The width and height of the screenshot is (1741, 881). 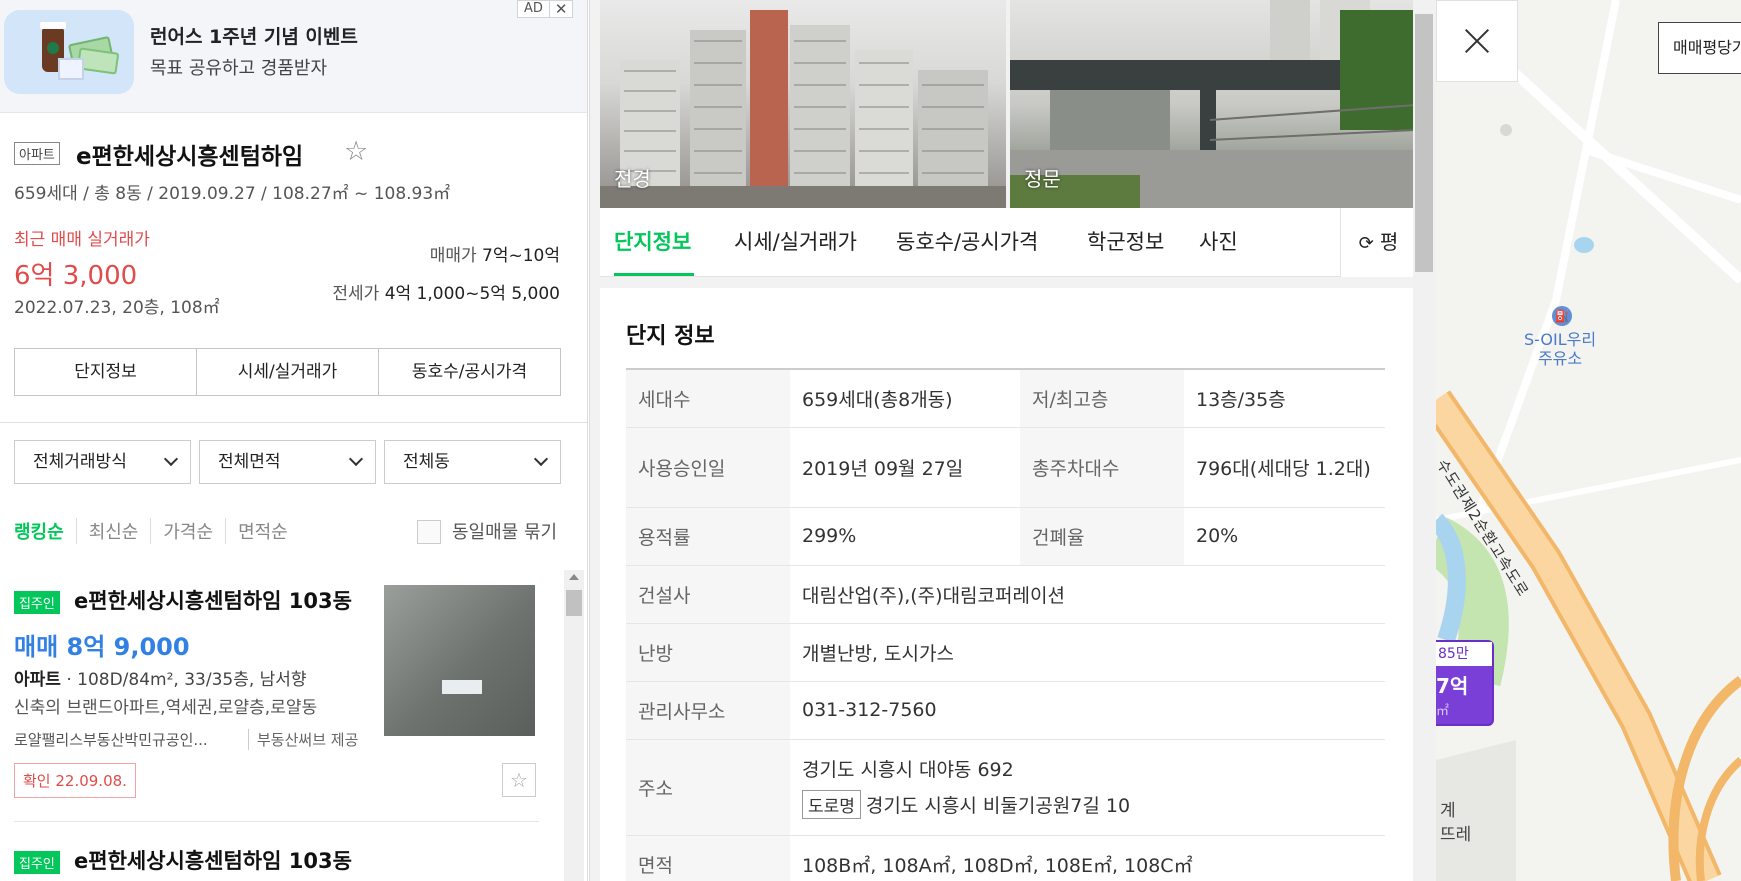 What do you see at coordinates (76, 276) in the screenshot?
I see `recent-trade-price: 6억 3,000` at bounding box center [76, 276].